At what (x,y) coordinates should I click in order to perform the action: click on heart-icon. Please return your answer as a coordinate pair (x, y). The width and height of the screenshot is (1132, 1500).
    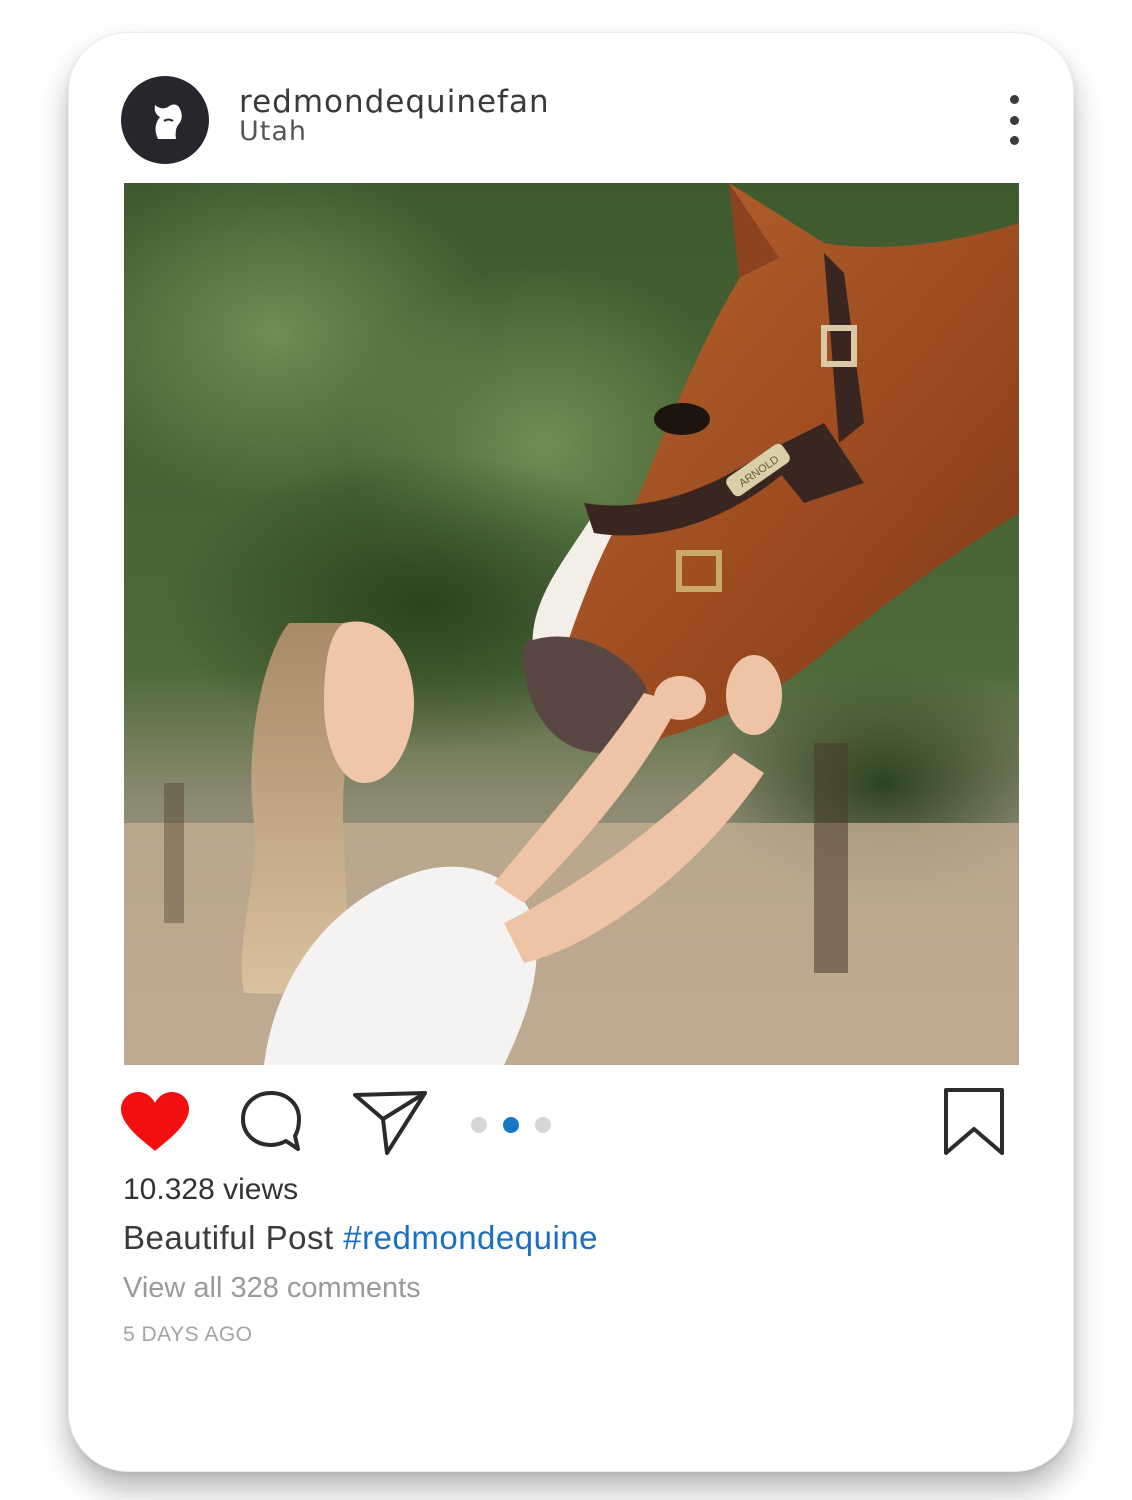
    Looking at the image, I should click on (155, 1122).